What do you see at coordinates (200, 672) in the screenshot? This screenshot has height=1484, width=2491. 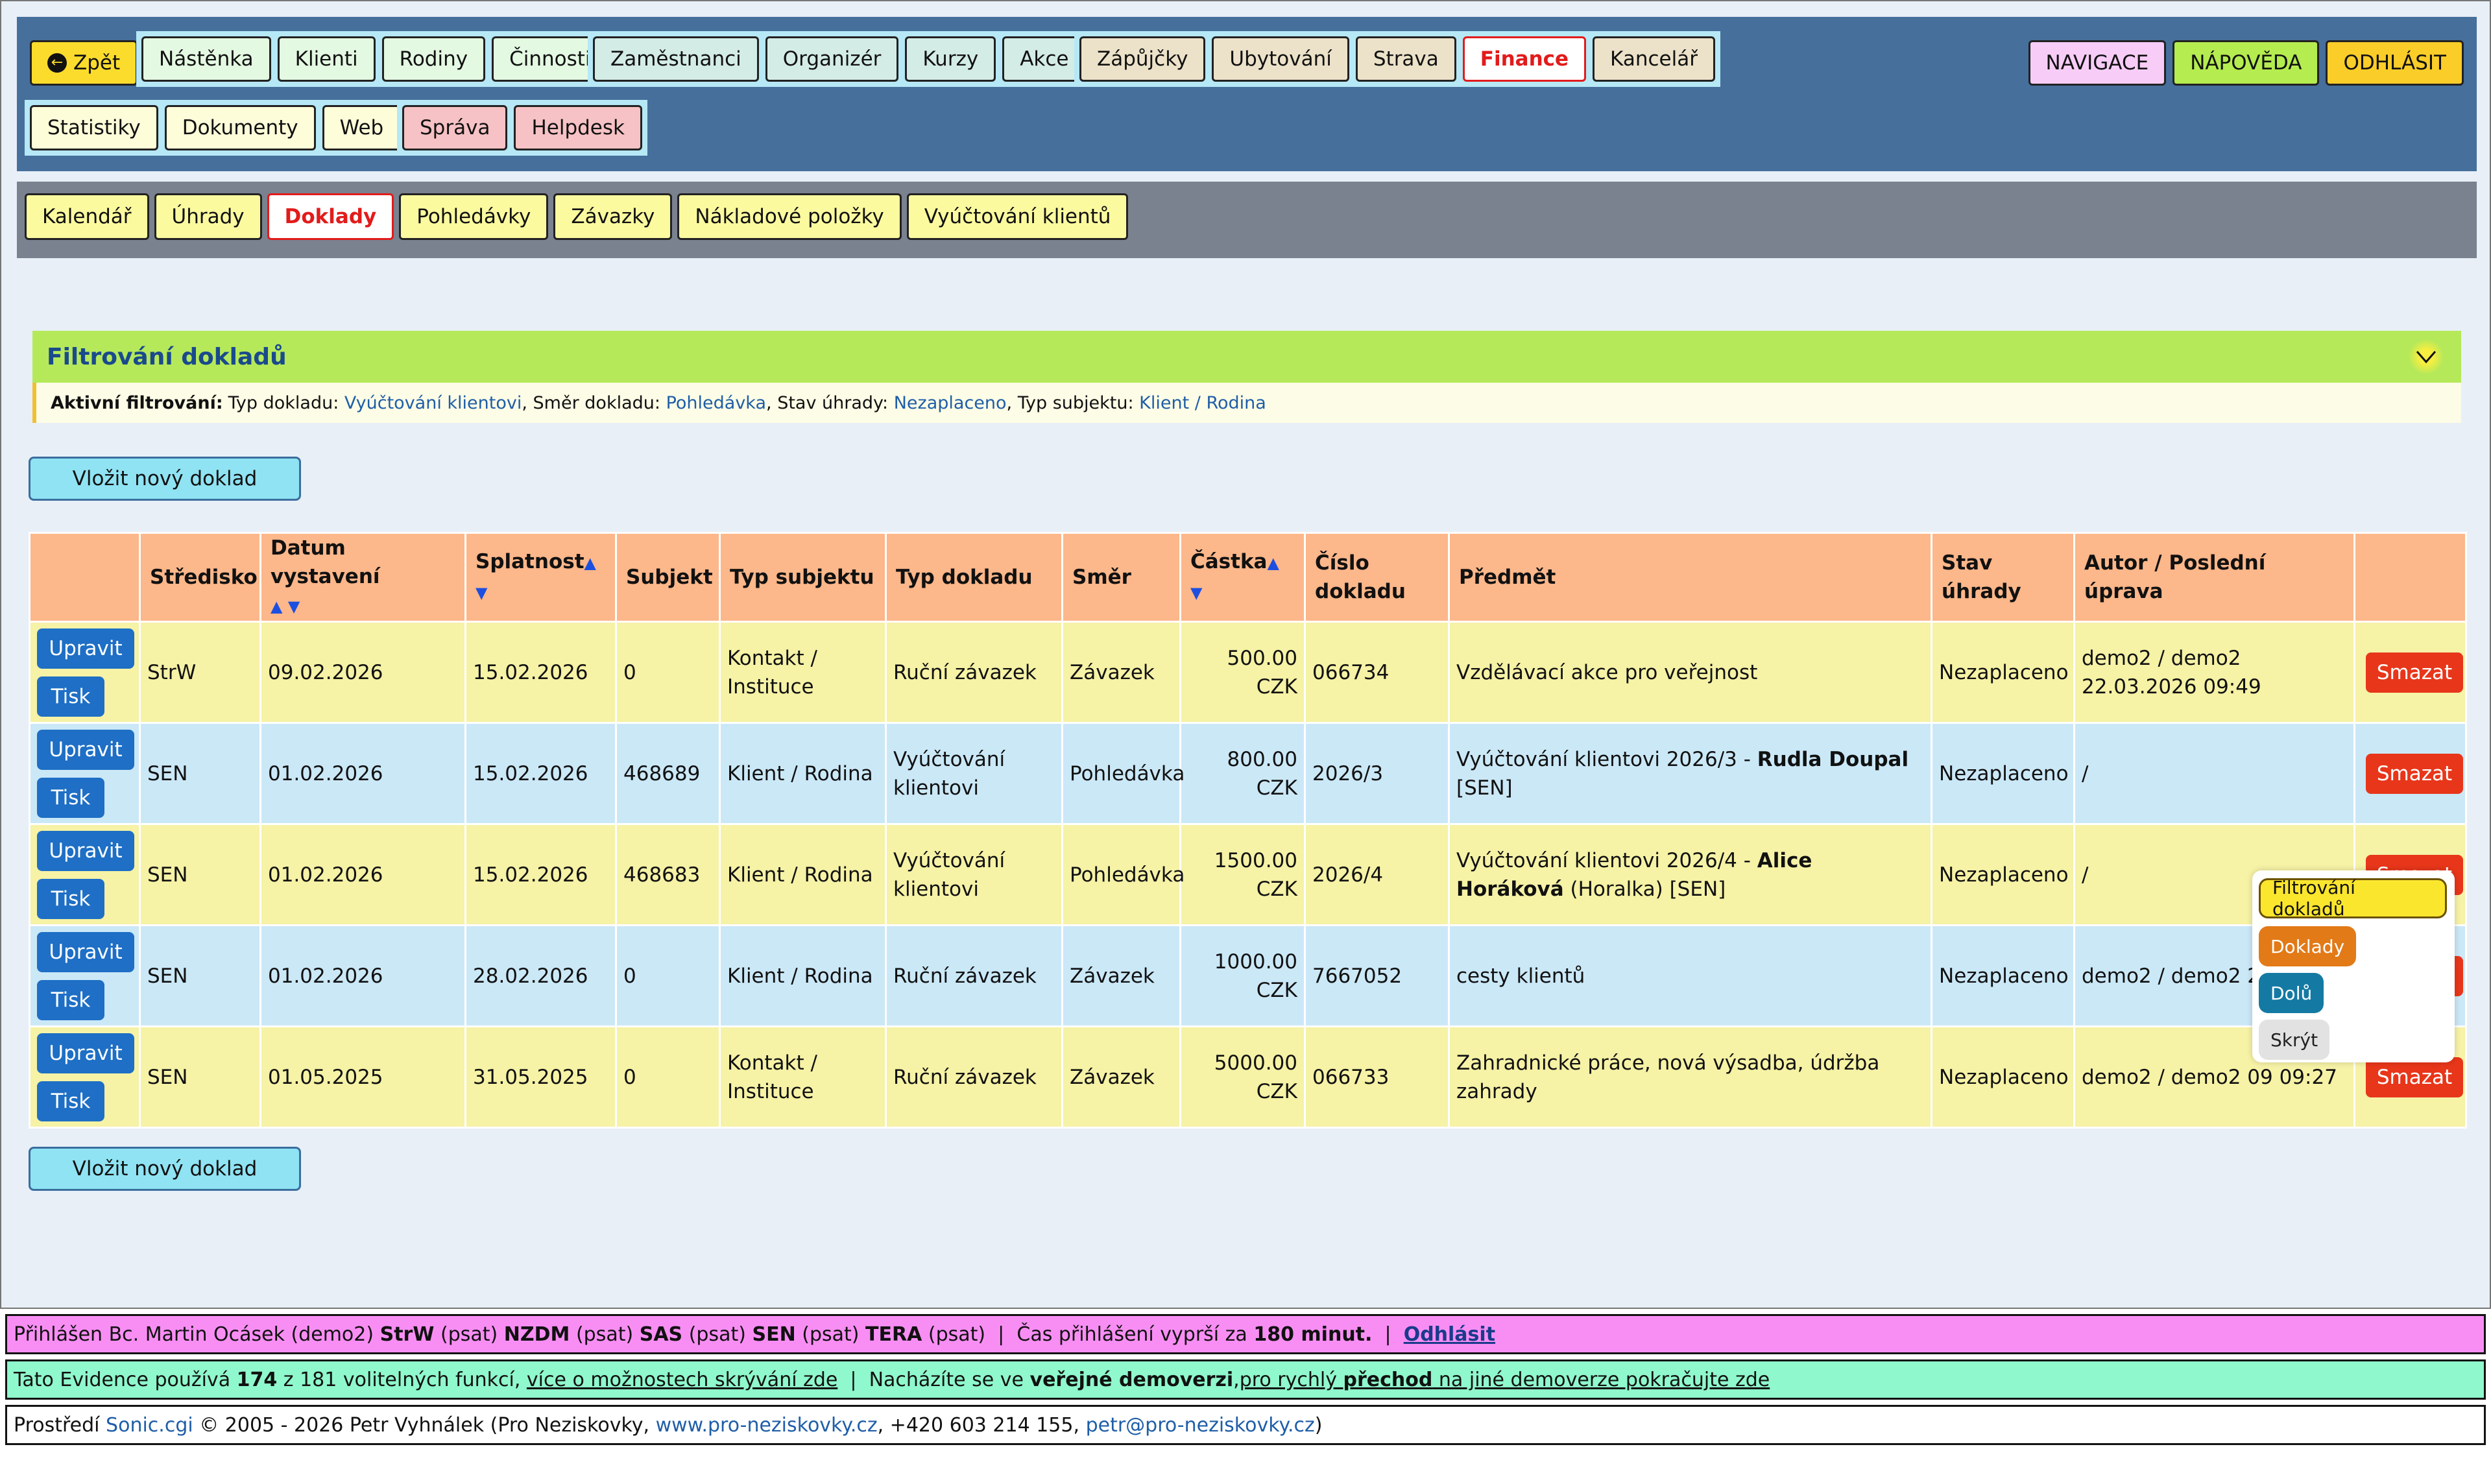 I see `cell-stredisko: StrW` at bounding box center [200, 672].